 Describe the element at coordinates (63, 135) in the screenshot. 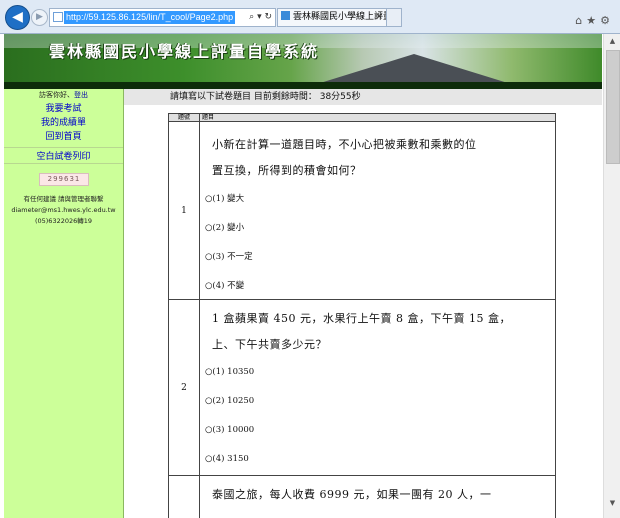

I see `sidebar-item-home: 回到首頁` at that location.